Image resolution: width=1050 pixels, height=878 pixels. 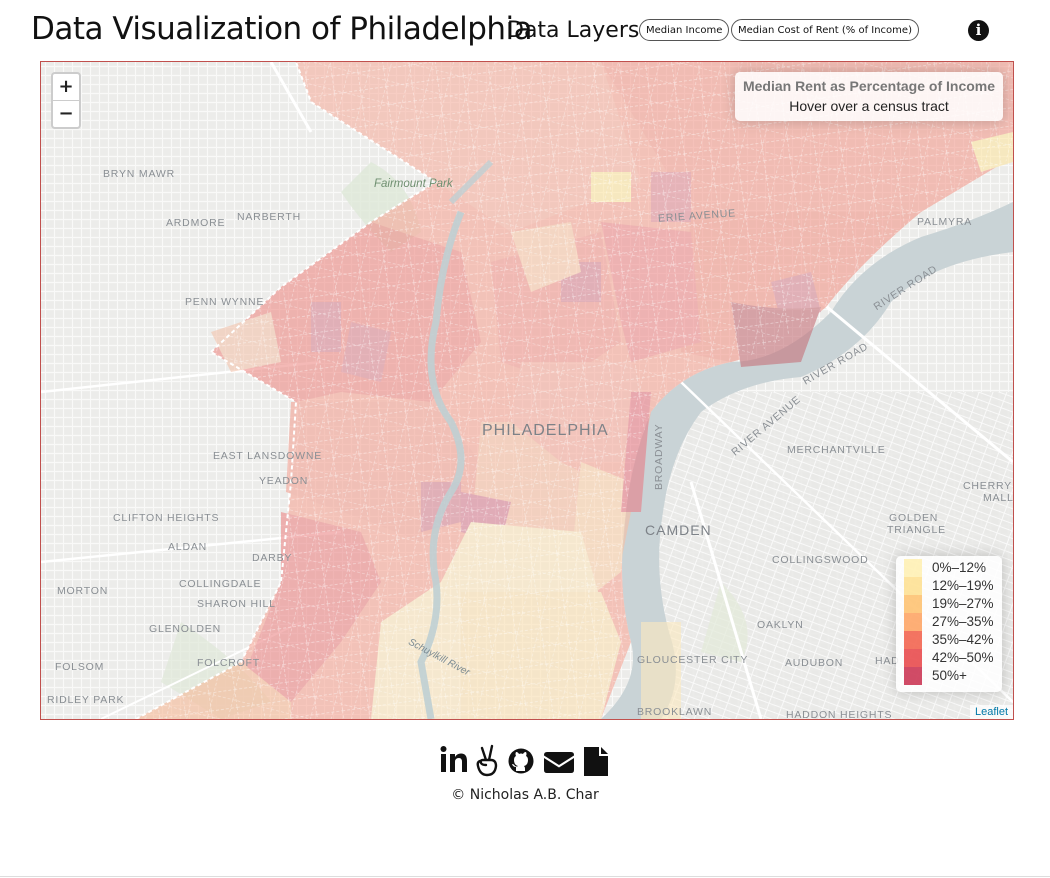 What do you see at coordinates (678, 530) in the screenshot?
I see `place-label: CAMDEN` at bounding box center [678, 530].